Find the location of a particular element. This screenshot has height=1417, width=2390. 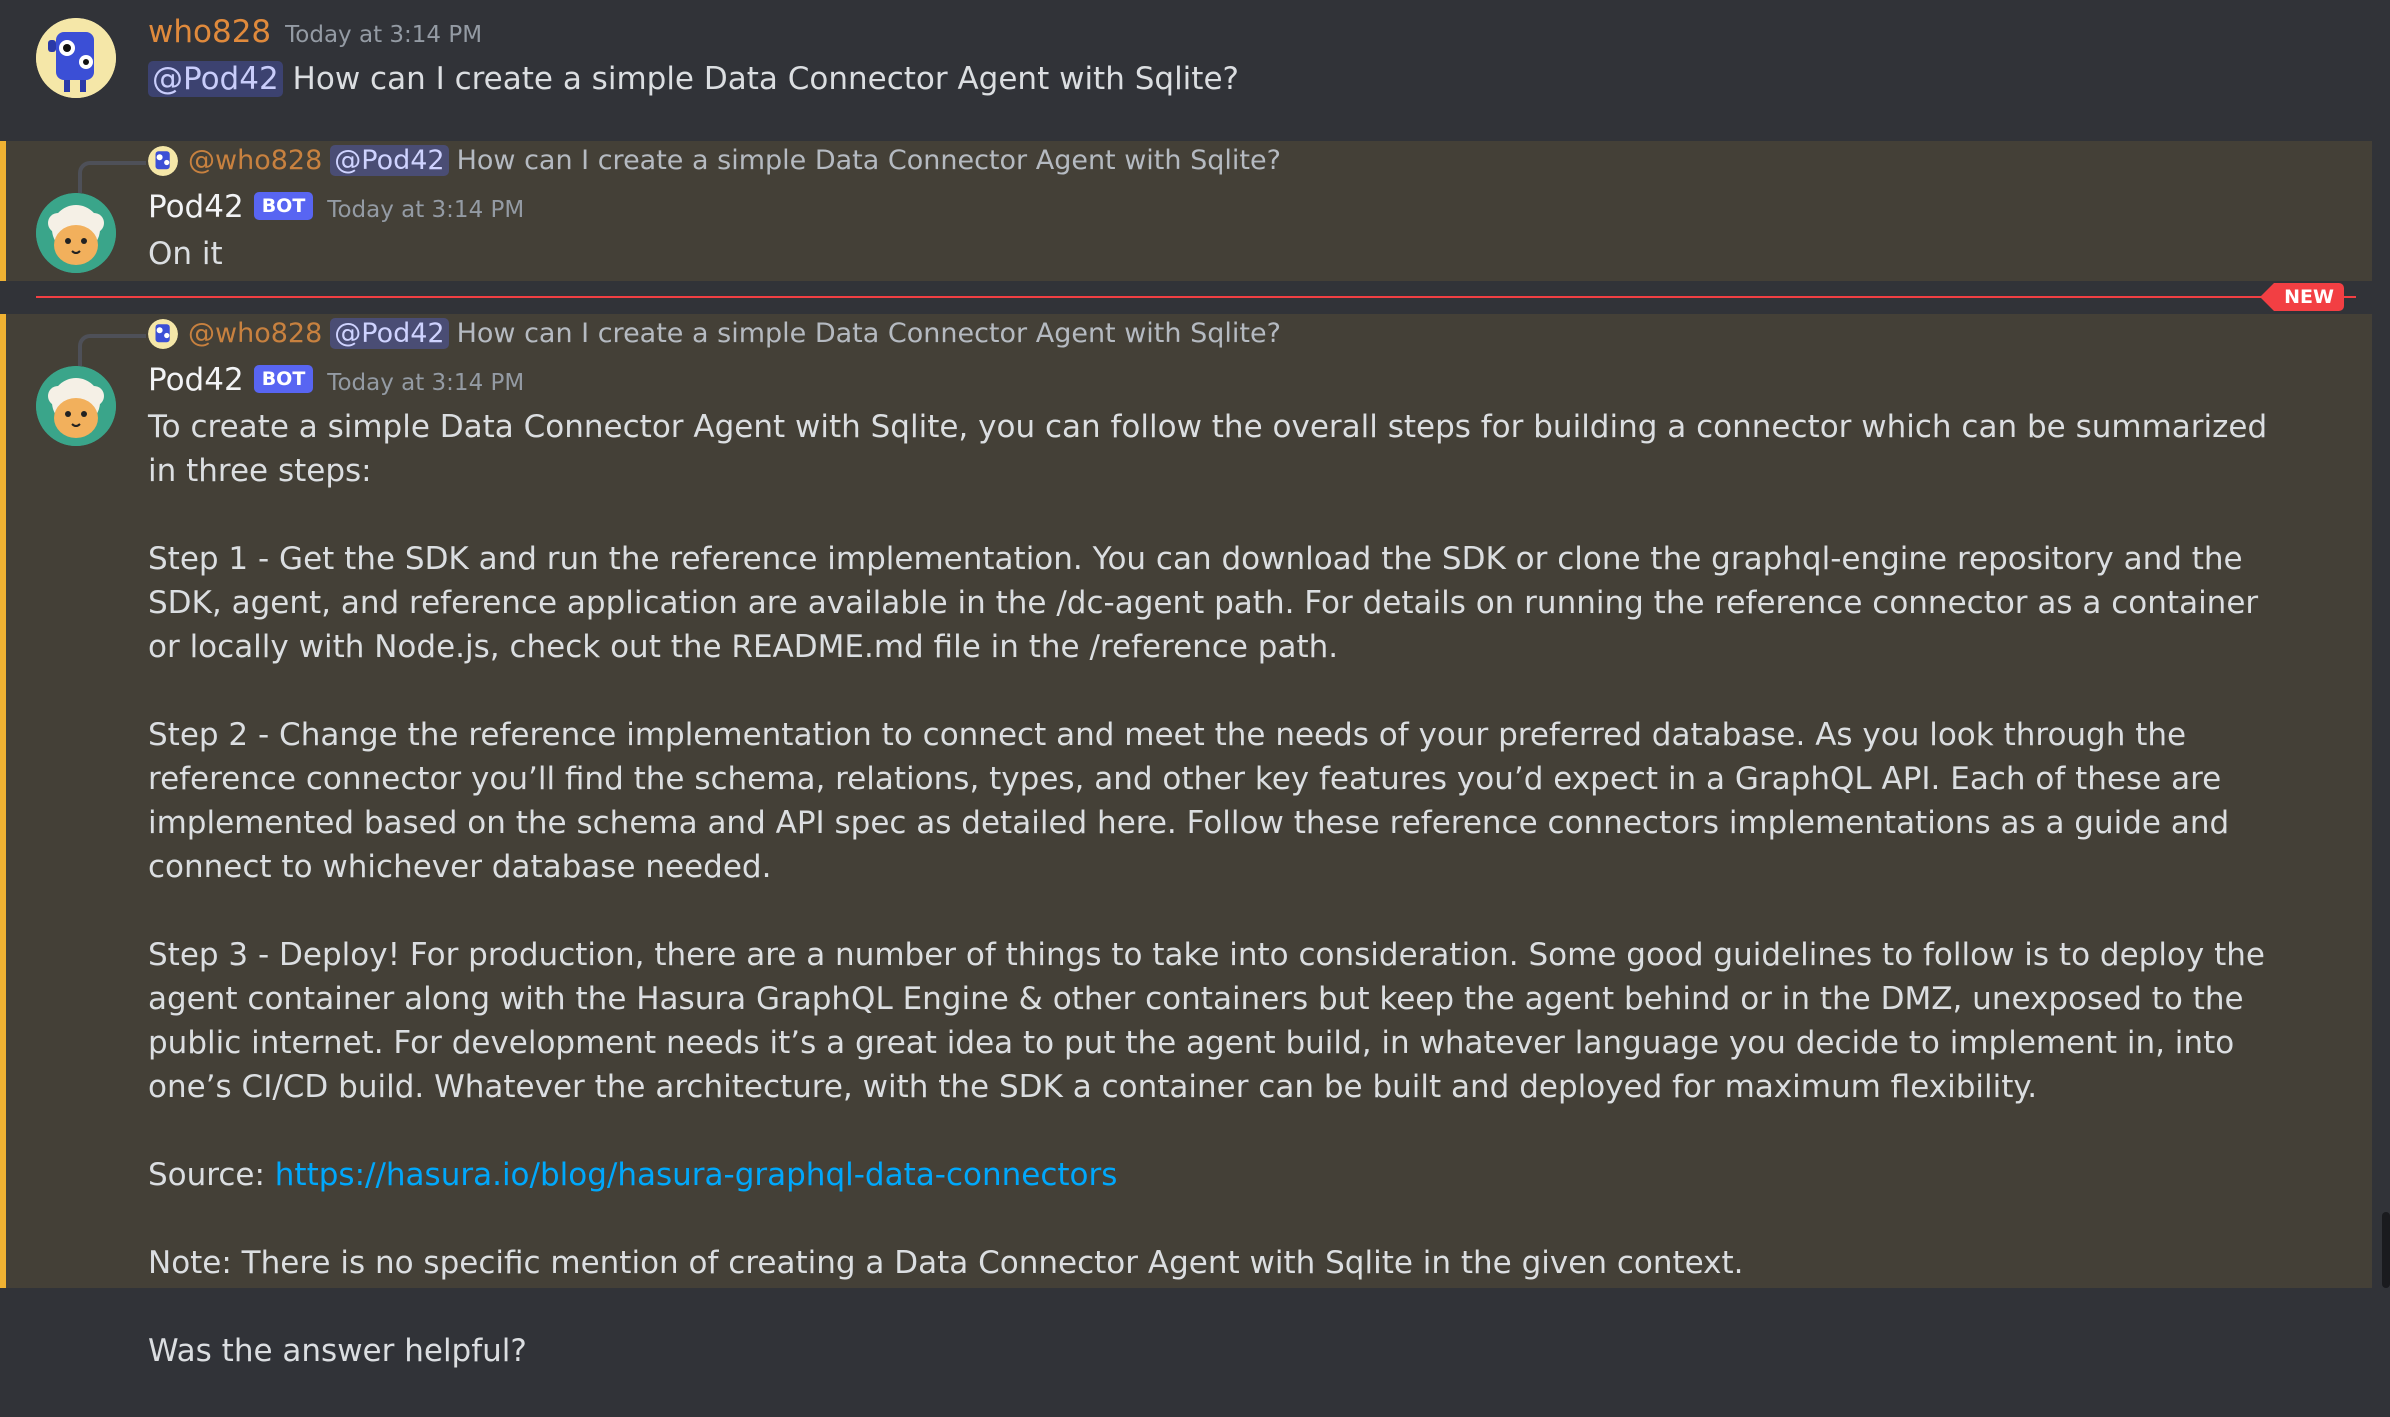

mention-pod42: @Pod42 is located at coordinates (215, 79).